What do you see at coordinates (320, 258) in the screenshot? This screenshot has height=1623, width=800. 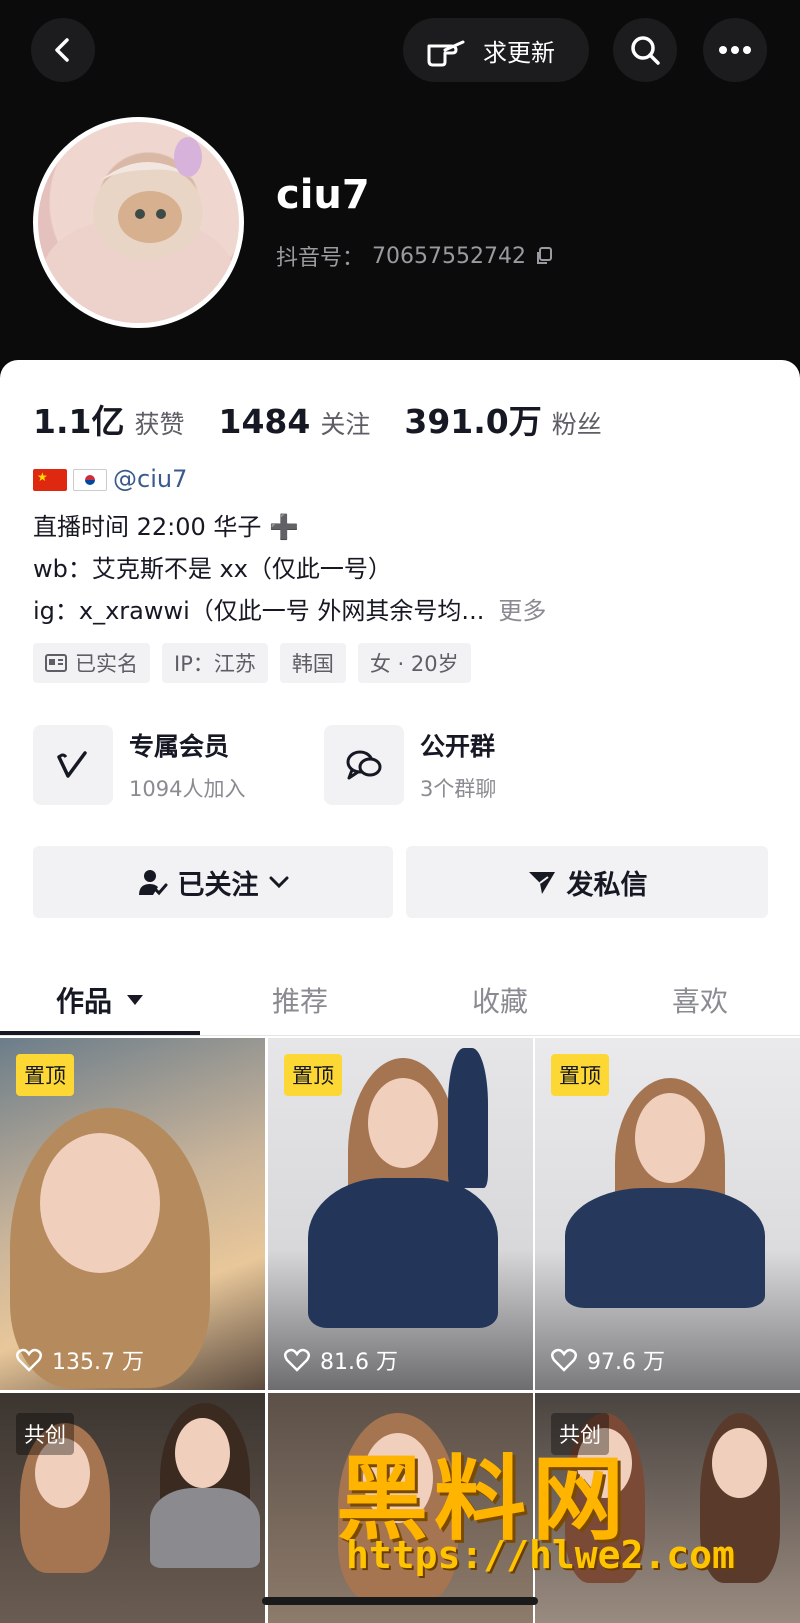 I see `douyin-id-label: 抖音号：` at bounding box center [320, 258].